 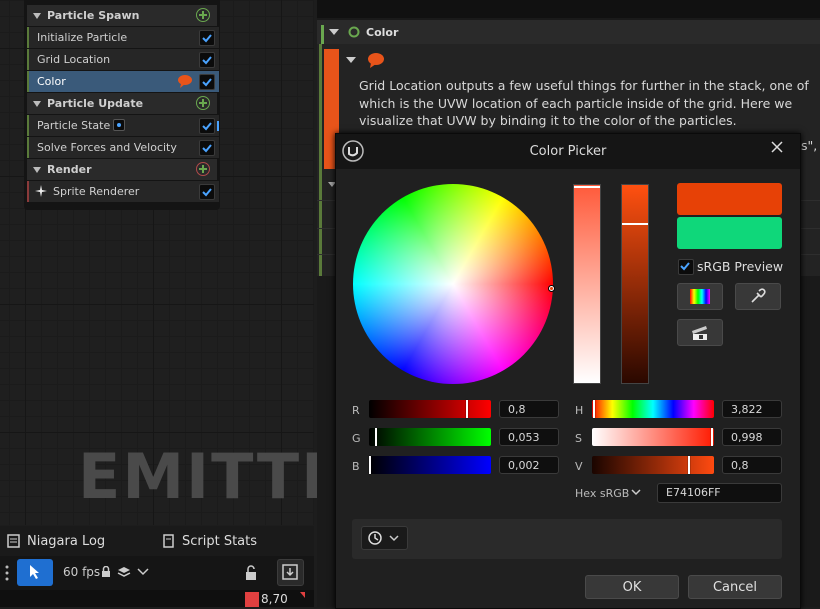 What do you see at coordinates (51, 81) in the screenshot?
I see `module-label: Color` at bounding box center [51, 81].